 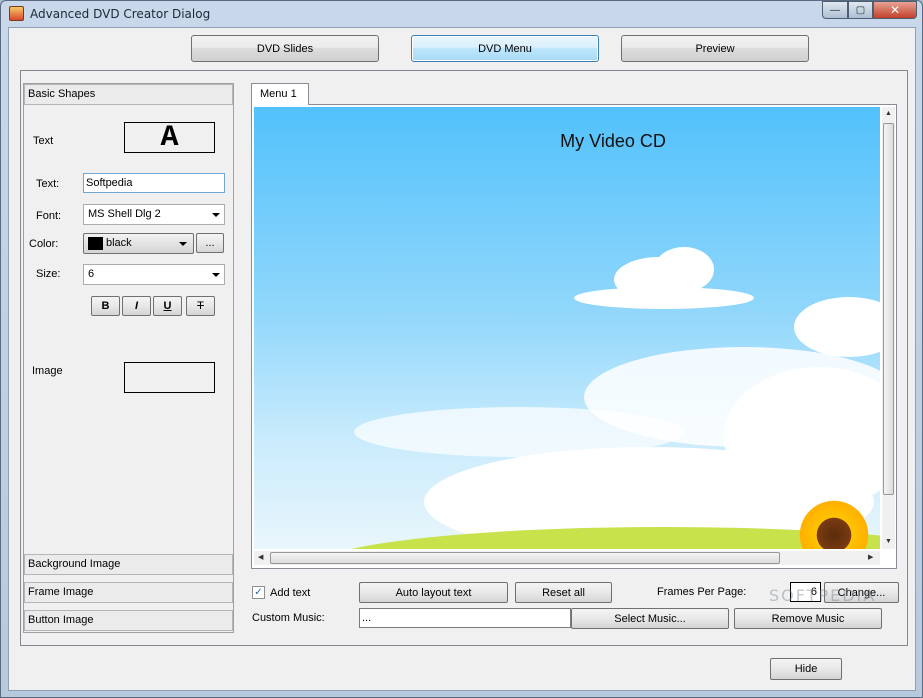 I want to click on maximize-icon: ▢, so click(x=860, y=10).